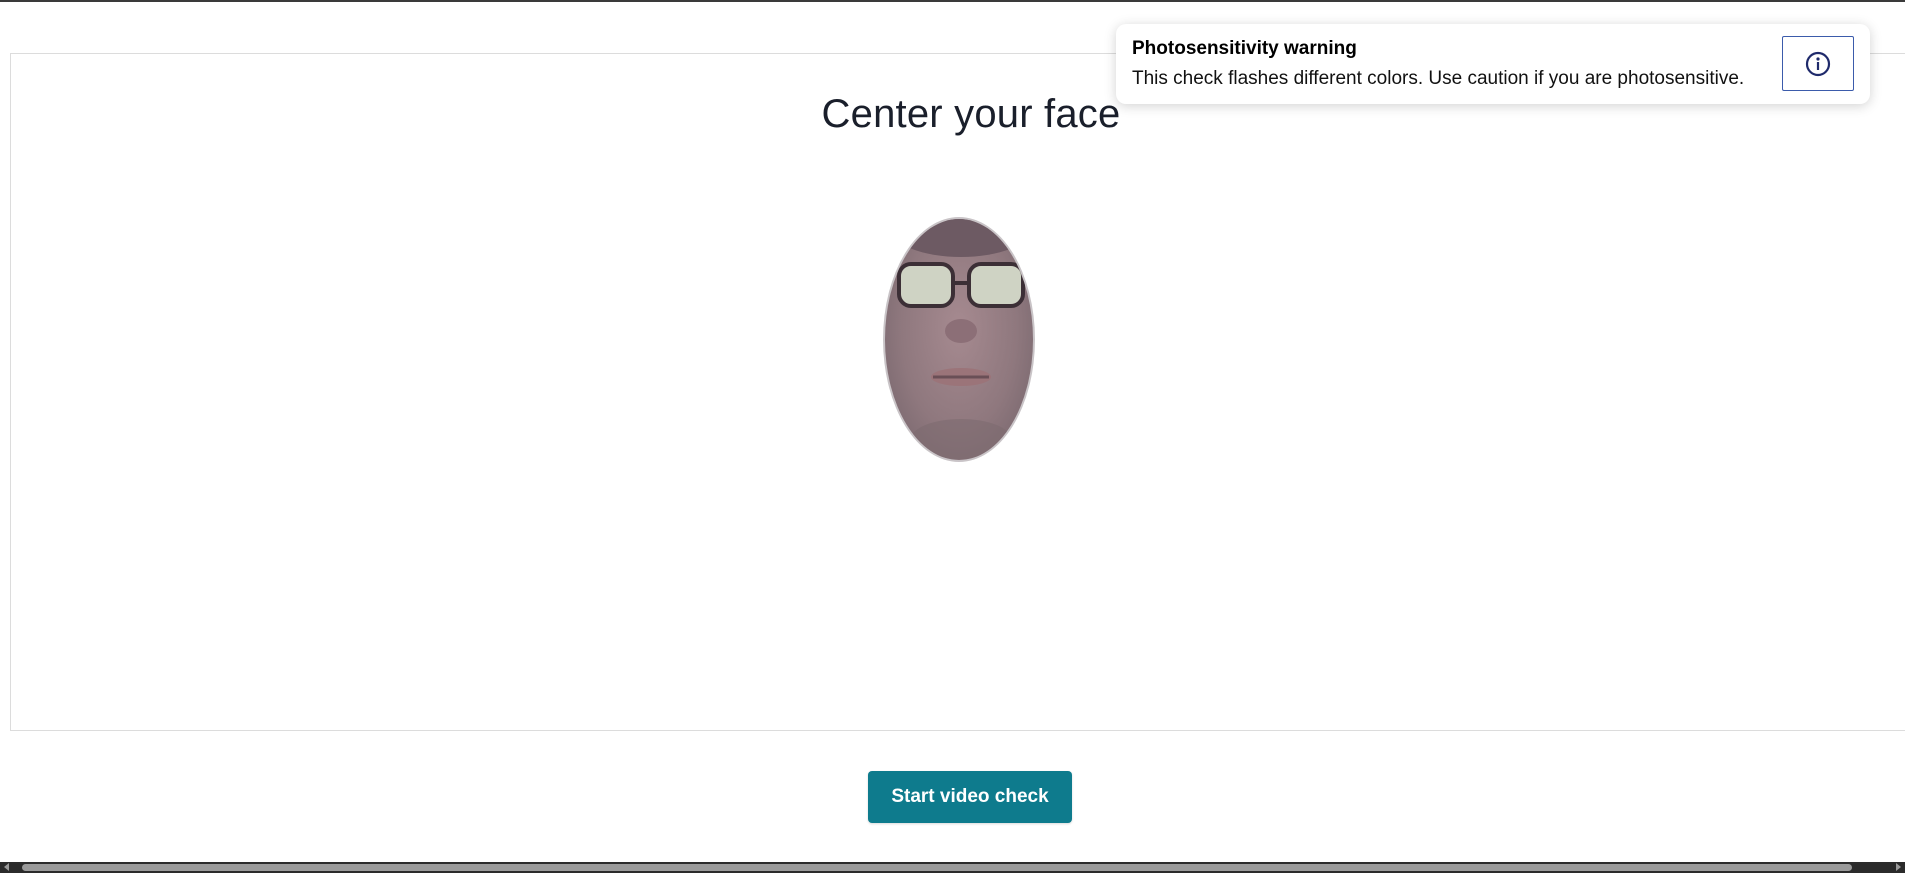 The image size is (1905, 873). What do you see at coordinates (937, 867) in the screenshot?
I see `scrollbar-thumb` at bounding box center [937, 867].